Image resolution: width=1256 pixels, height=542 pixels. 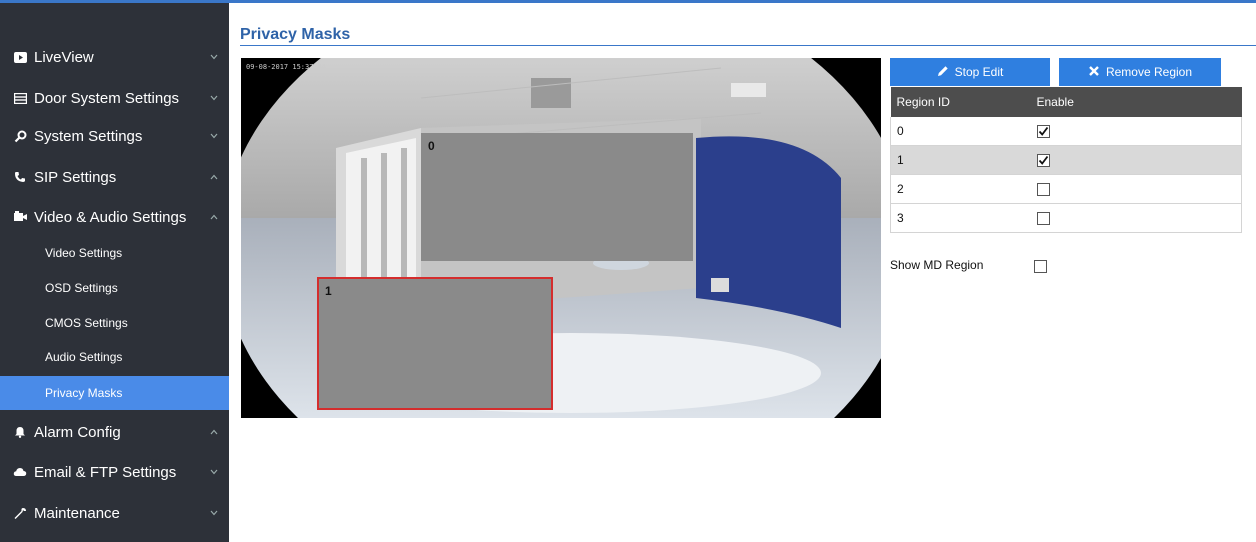 What do you see at coordinates (107, 98) in the screenshot?
I see `sidebar-item-label: Door System Settings` at bounding box center [107, 98].